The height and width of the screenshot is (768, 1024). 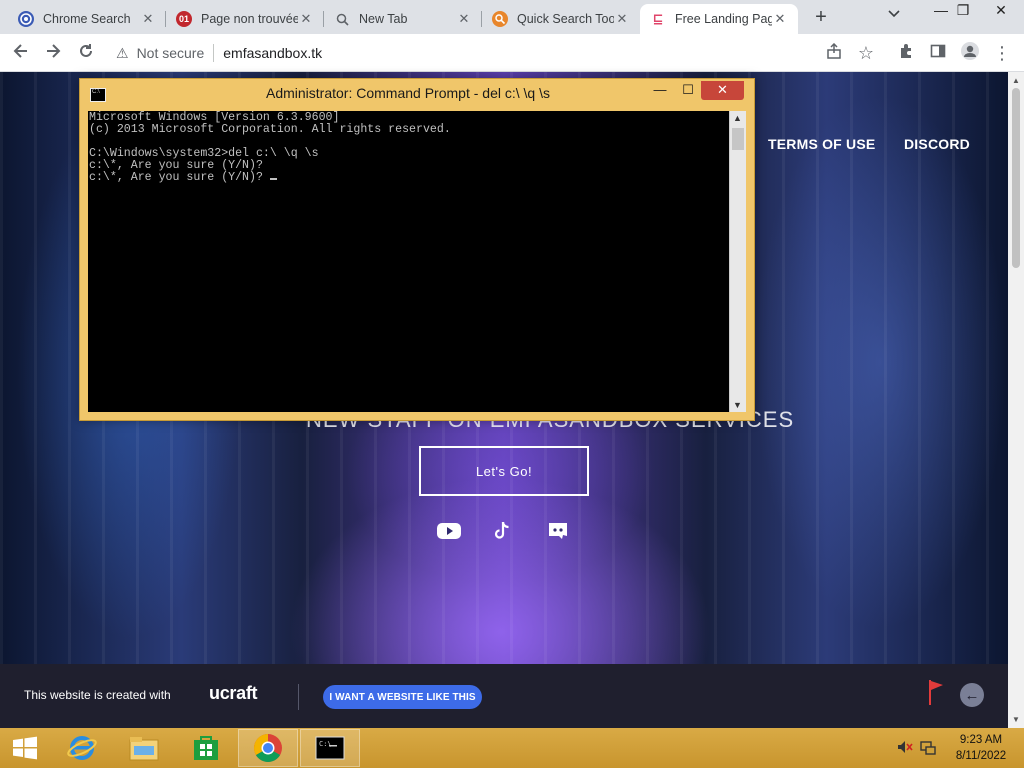 I want to click on windows-taskbar: C:\ 9:23 AM 8/11/2022, so click(x=512, y=748).